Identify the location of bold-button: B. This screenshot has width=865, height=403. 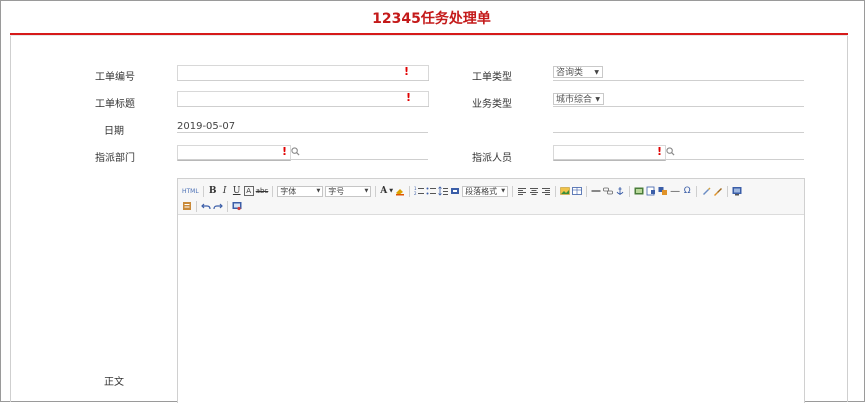
(213, 191).